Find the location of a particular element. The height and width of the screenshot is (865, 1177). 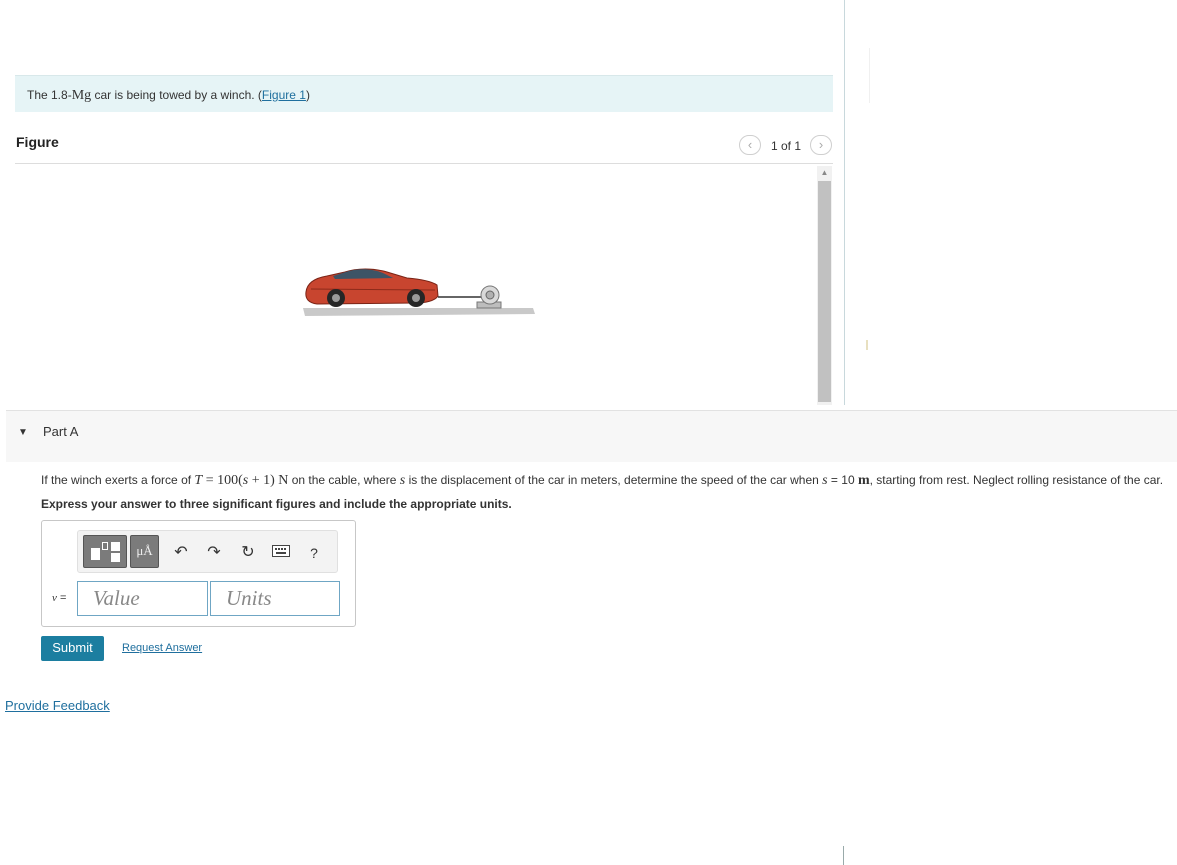

q-text-2: on the cable, where is located at coordinates (344, 480).